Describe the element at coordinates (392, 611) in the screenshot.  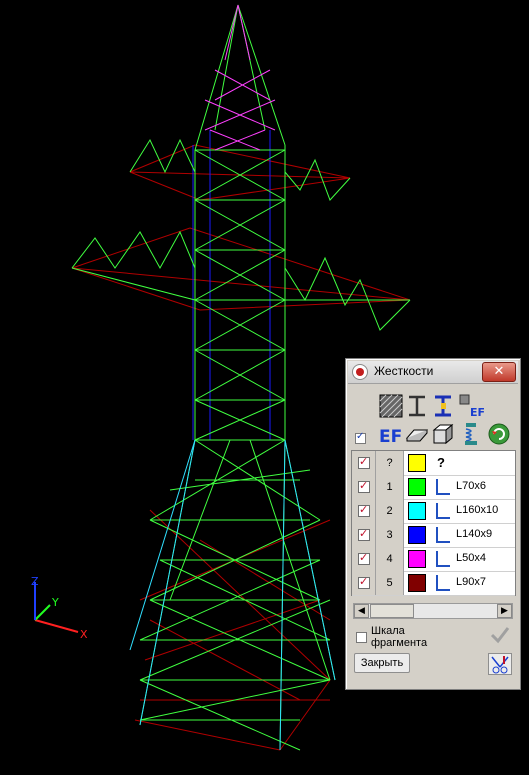
I see `scroll-thumb` at that location.